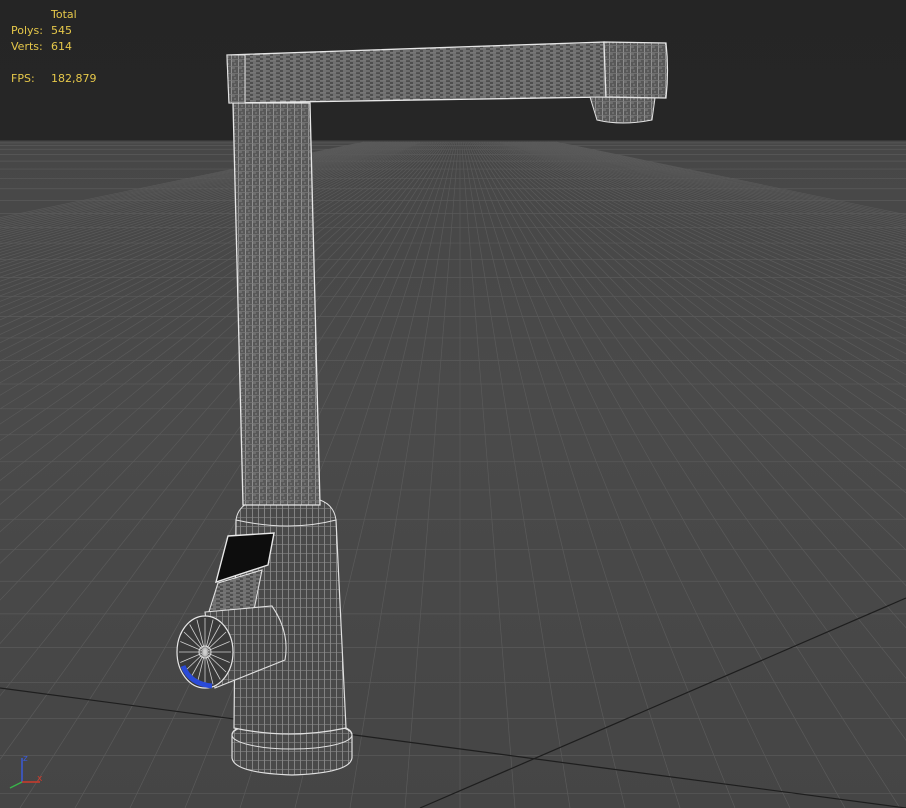  Describe the element at coordinates (27, 30) in the screenshot. I see `polys-label: Polys:` at that location.